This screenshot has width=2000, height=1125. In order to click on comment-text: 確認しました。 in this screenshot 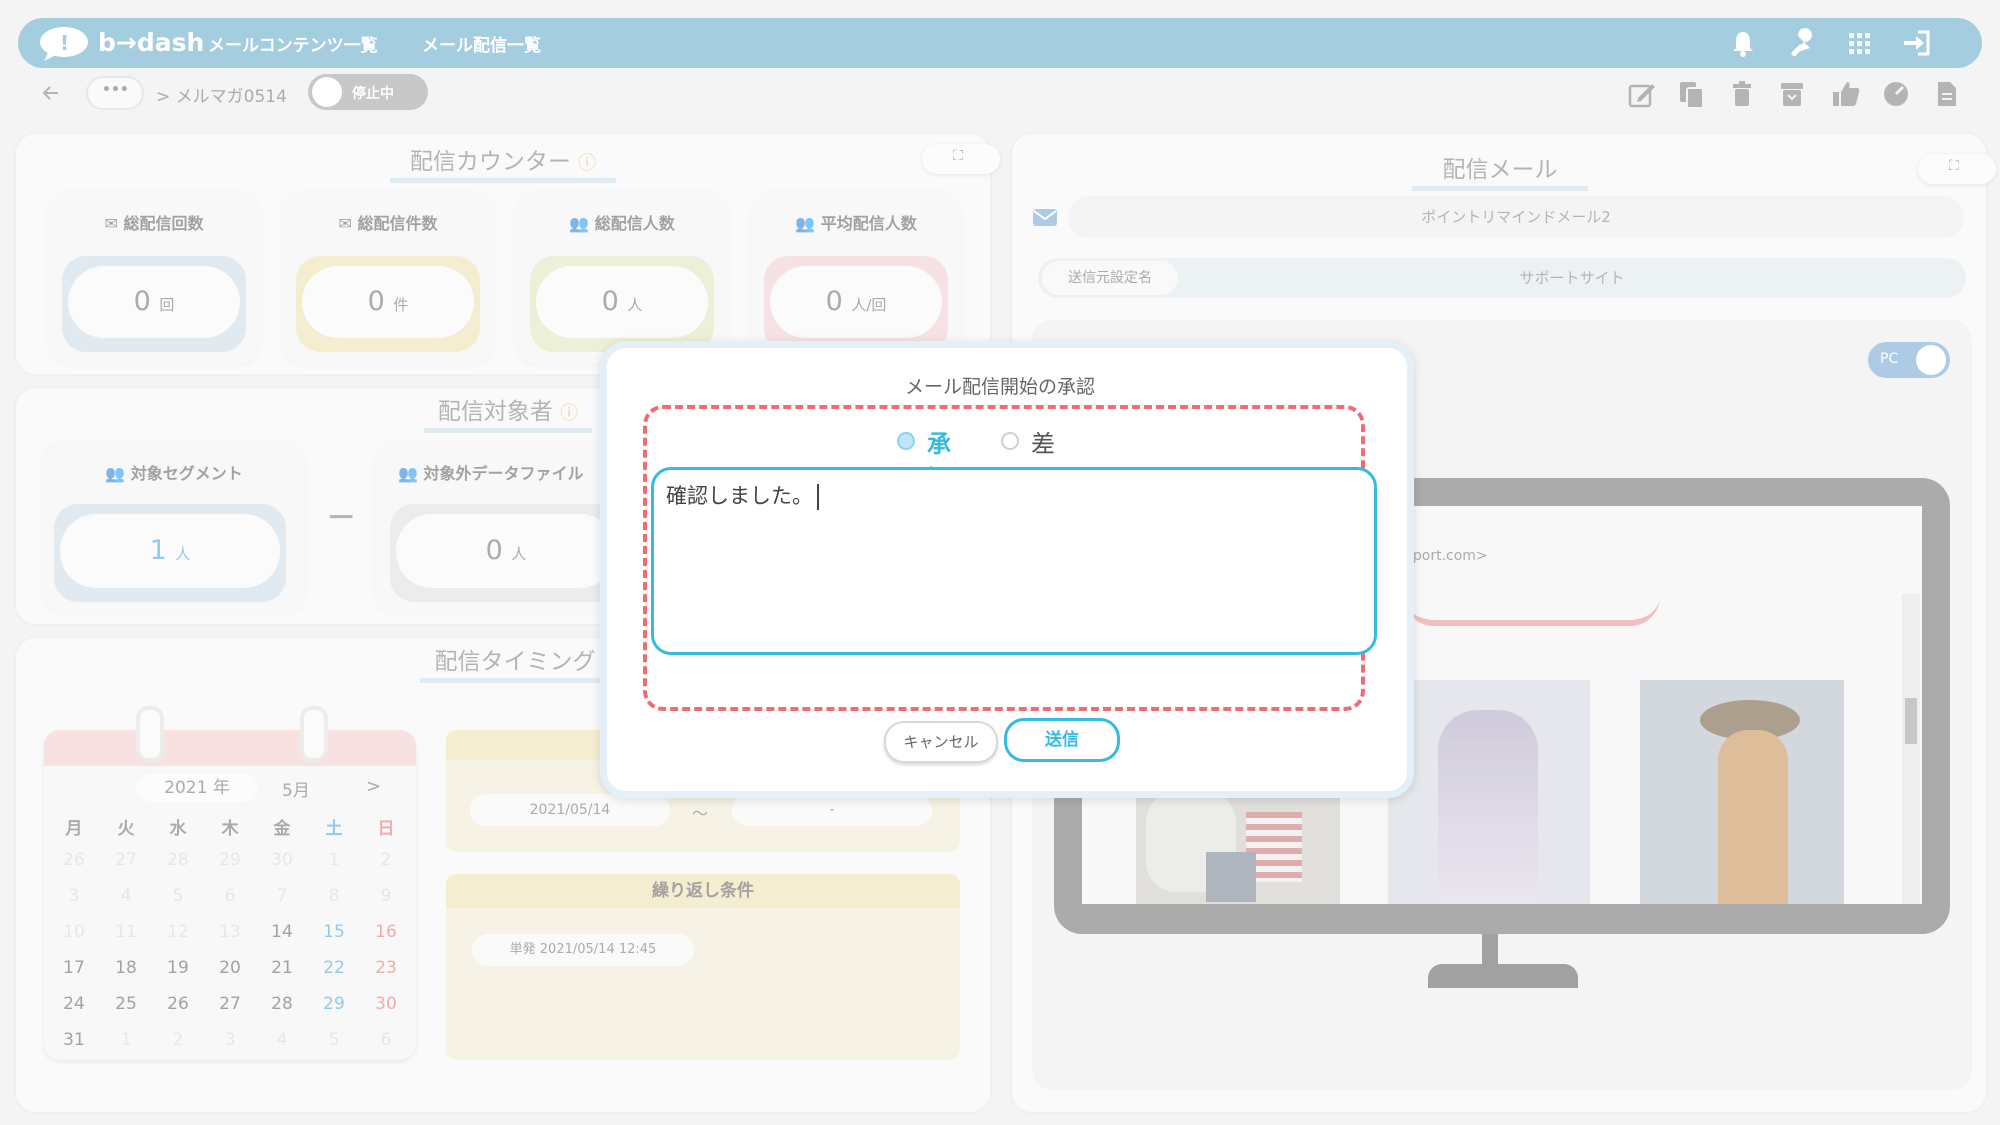, I will do `click(739, 496)`.